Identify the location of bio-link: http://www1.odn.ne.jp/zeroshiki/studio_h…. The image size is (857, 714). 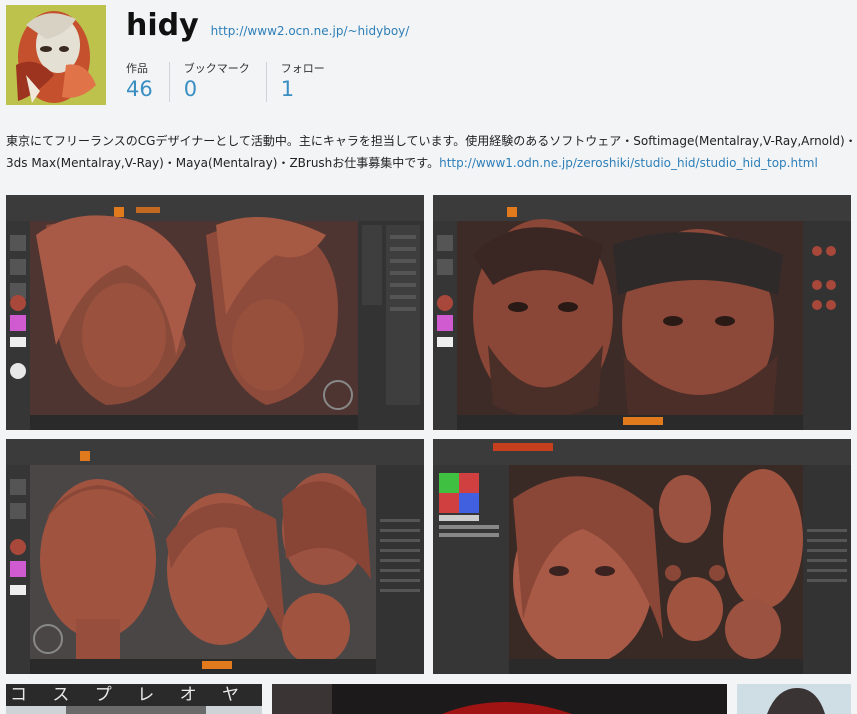
(628, 163).